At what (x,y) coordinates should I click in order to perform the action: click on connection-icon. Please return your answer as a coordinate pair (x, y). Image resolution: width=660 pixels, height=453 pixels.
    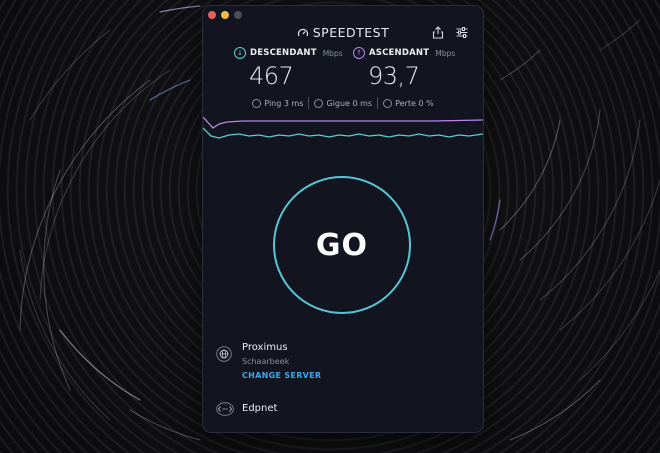
    Looking at the image, I should click on (225, 409).